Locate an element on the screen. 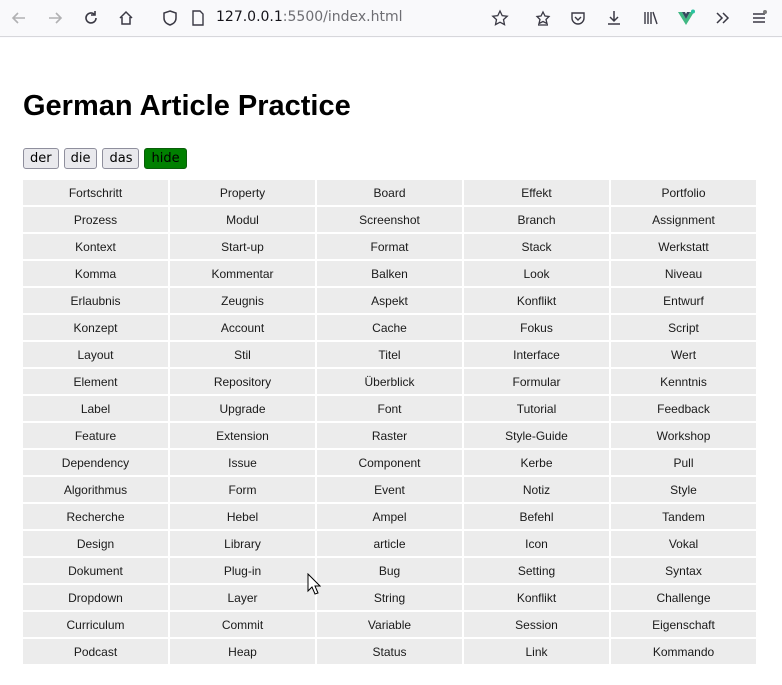 The width and height of the screenshot is (782, 685). word-cell: Element is located at coordinates (95, 381).